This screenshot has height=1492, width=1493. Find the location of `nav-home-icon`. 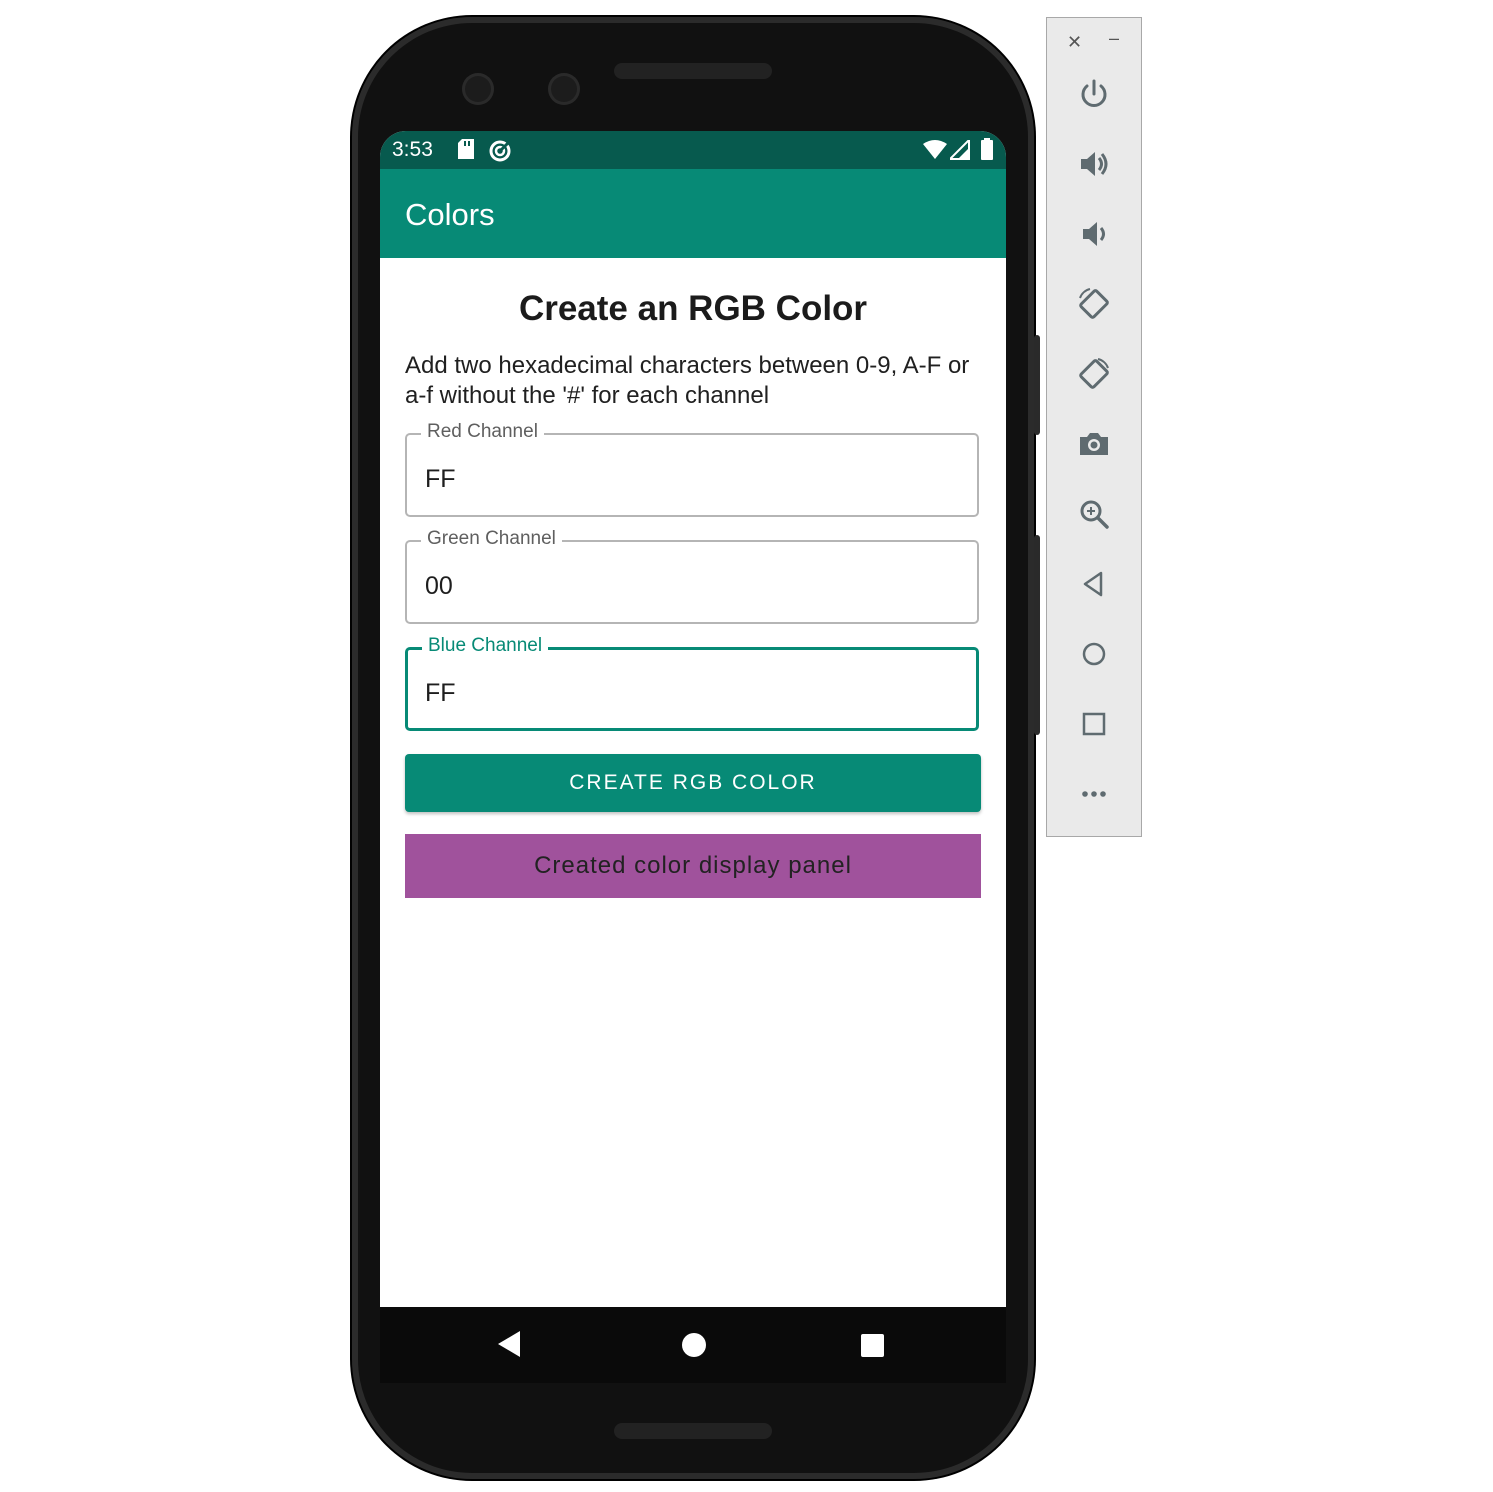

nav-home-icon is located at coordinates (694, 1345).